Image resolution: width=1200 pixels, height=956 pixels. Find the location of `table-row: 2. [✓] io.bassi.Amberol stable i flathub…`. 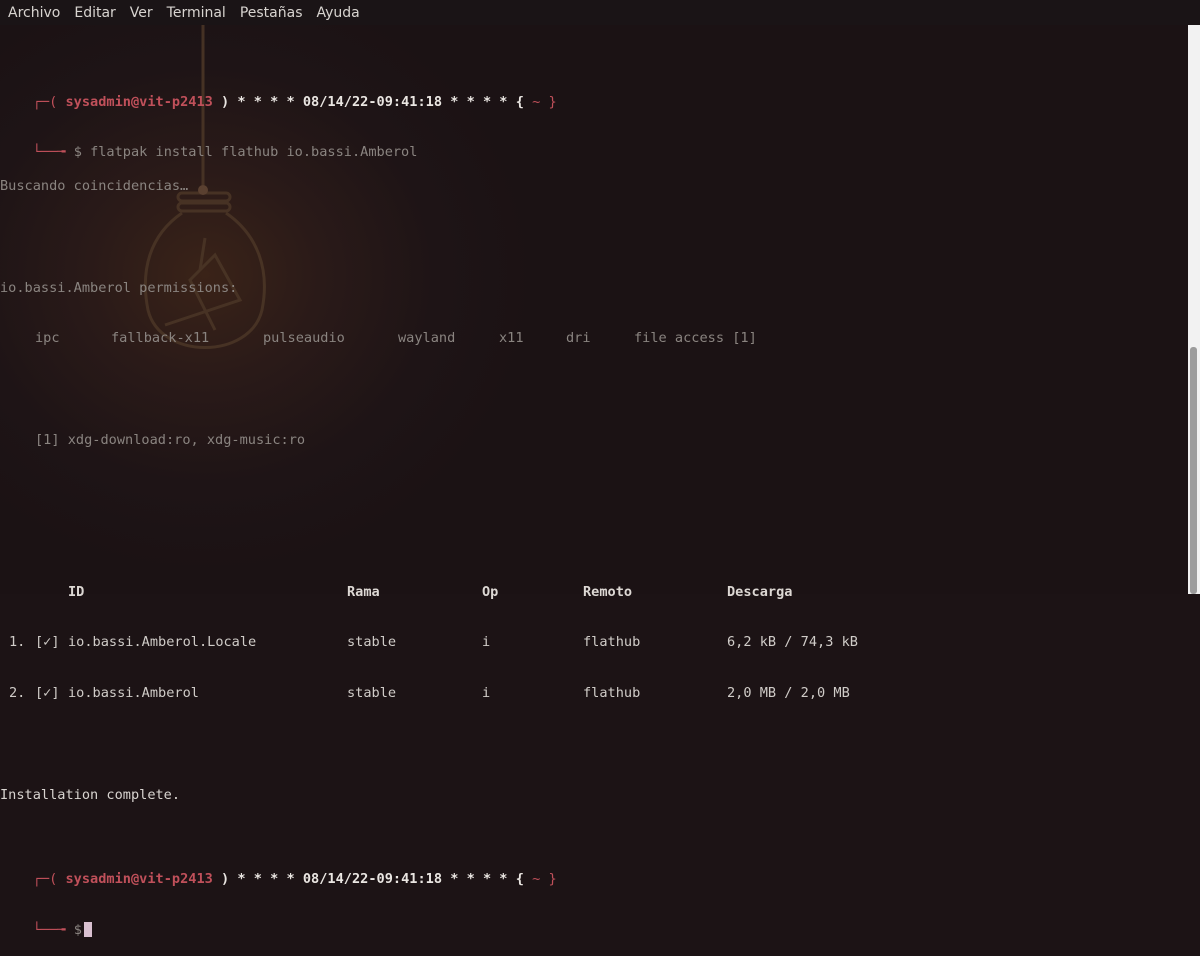

table-row: 2. [✓] io.bassi.Amberol stable i flathub… is located at coordinates (429, 693).